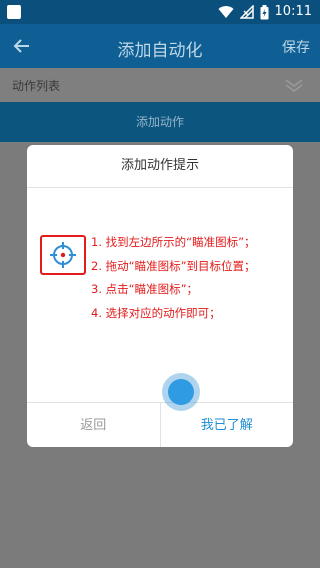  Describe the element at coordinates (94, 425) in the screenshot. I see `return-button: 返回` at that location.